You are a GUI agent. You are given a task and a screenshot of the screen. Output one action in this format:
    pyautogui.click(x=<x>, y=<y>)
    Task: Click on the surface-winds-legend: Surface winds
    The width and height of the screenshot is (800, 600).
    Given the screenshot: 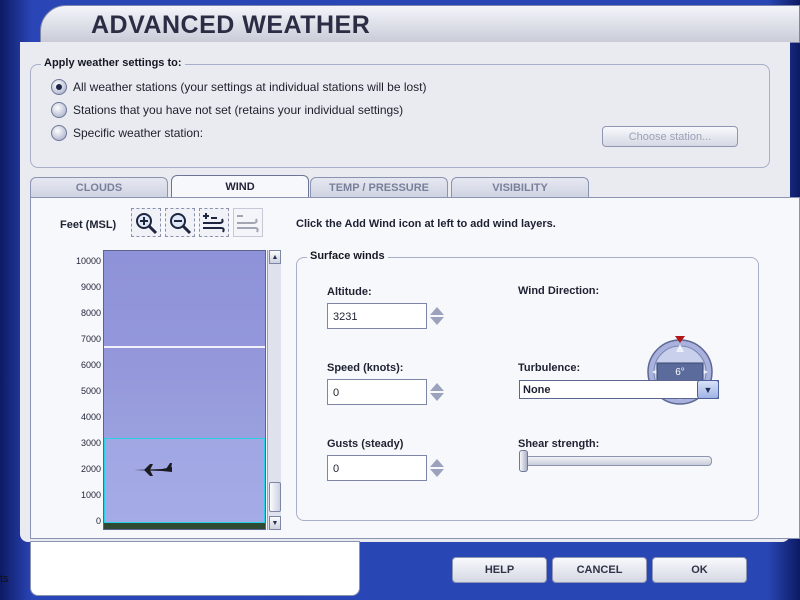 What is the action you would take?
    pyautogui.click(x=347, y=256)
    